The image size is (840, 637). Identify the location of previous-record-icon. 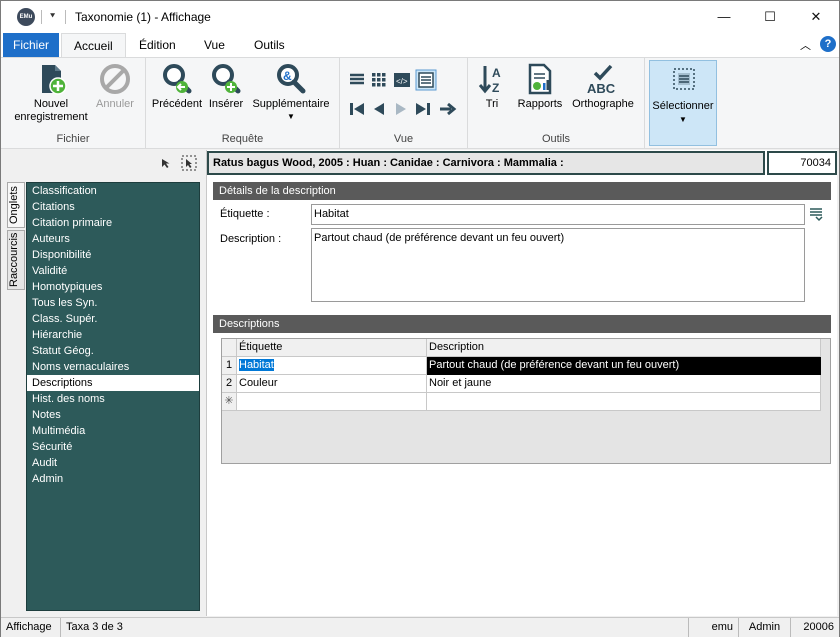
(379, 109).